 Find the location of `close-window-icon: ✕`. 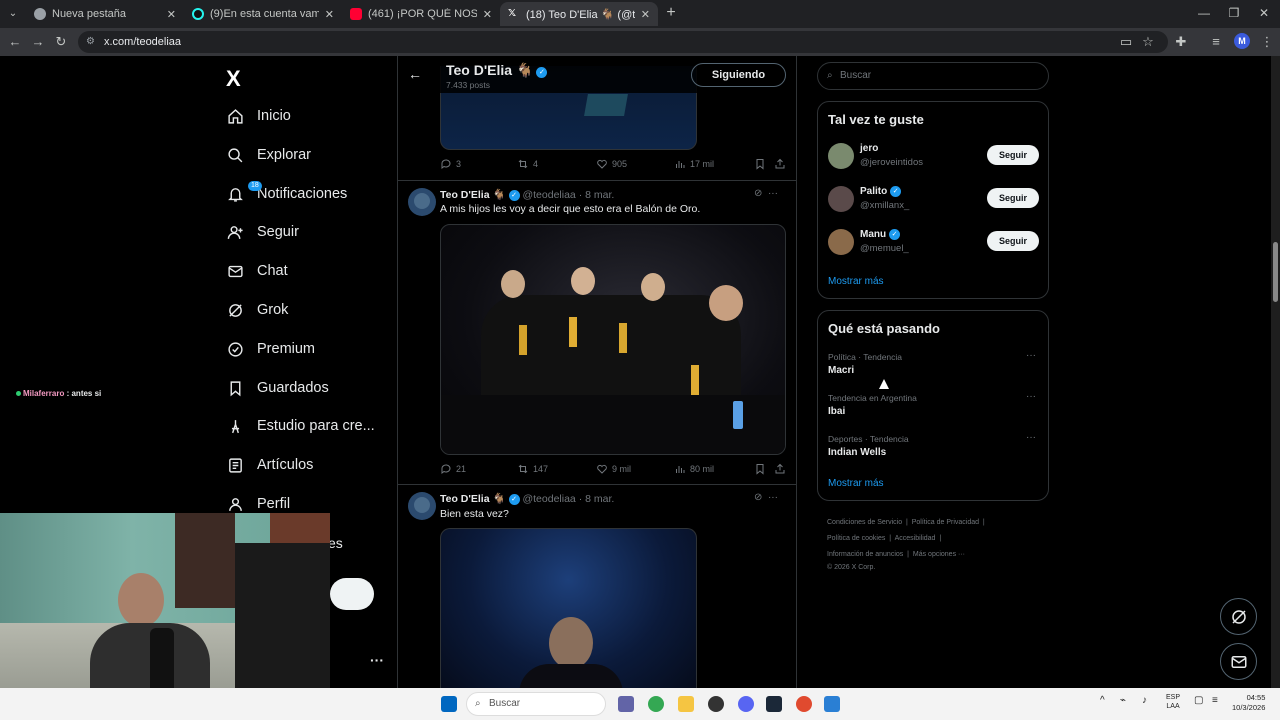

close-window-icon: ✕ is located at coordinates (1264, 13).